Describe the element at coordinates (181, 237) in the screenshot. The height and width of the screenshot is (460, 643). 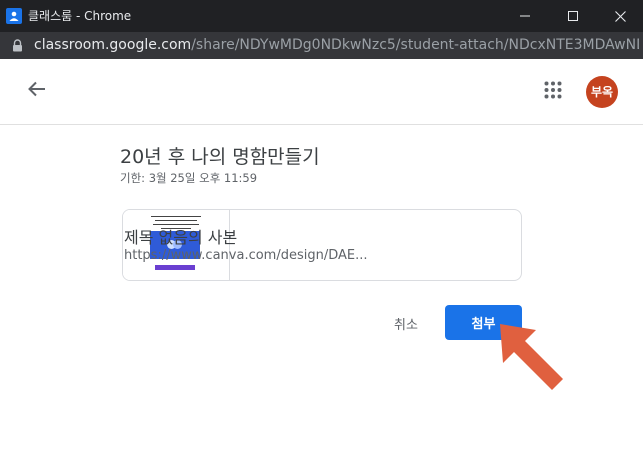
I see `attachment-title: 제목 없음의 사본` at that location.